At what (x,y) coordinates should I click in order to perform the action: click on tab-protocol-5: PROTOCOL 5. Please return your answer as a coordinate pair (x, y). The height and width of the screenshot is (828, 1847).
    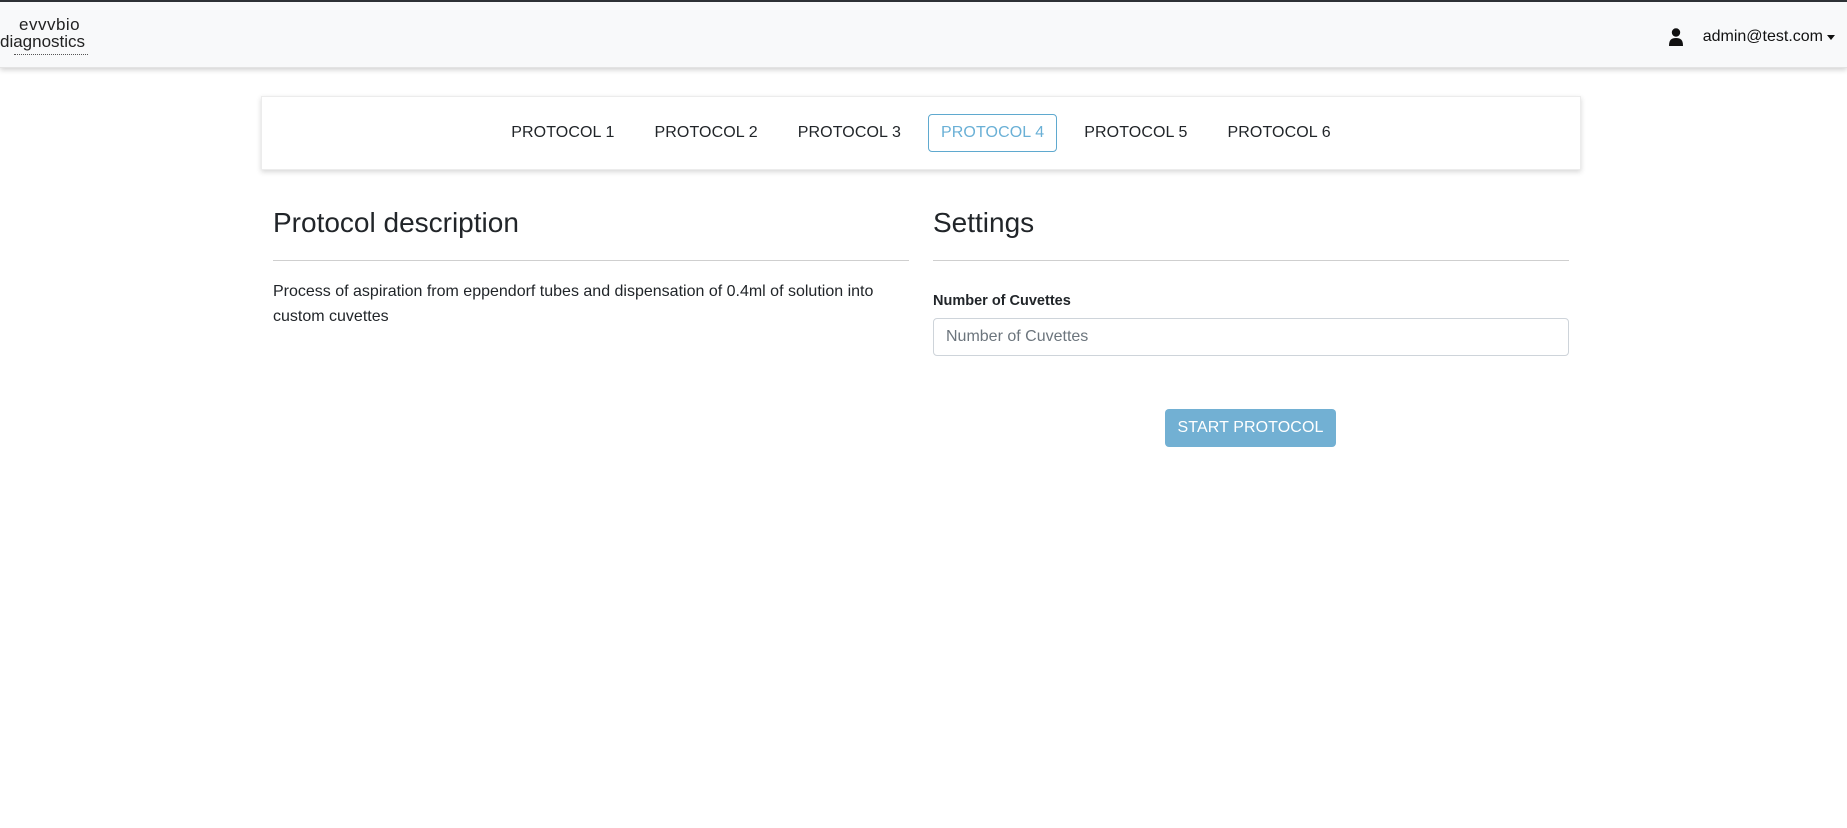
    Looking at the image, I should click on (1135, 133).